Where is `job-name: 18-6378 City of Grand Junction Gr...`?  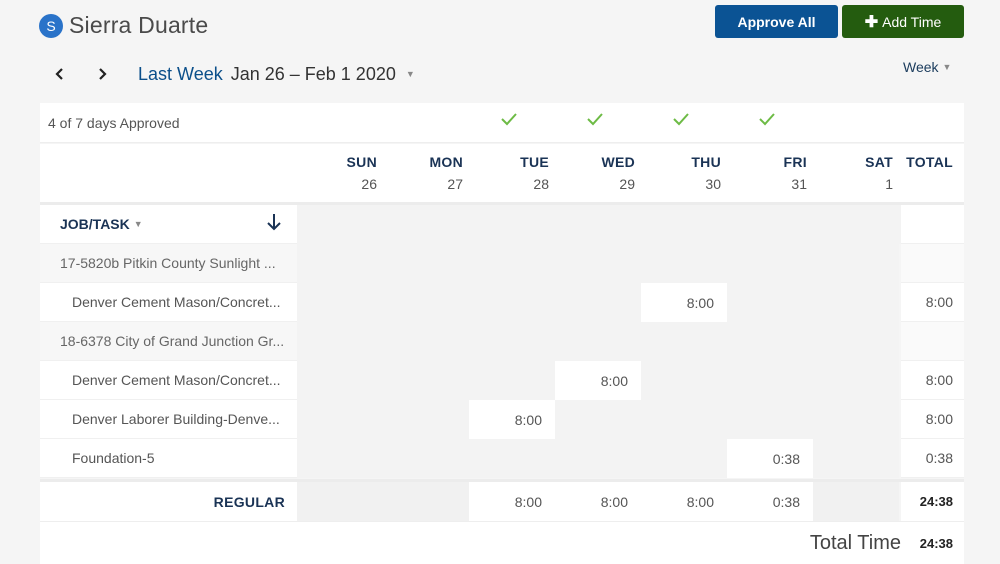
job-name: 18-6378 City of Grand Junction Gr... is located at coordinates (168, 341).